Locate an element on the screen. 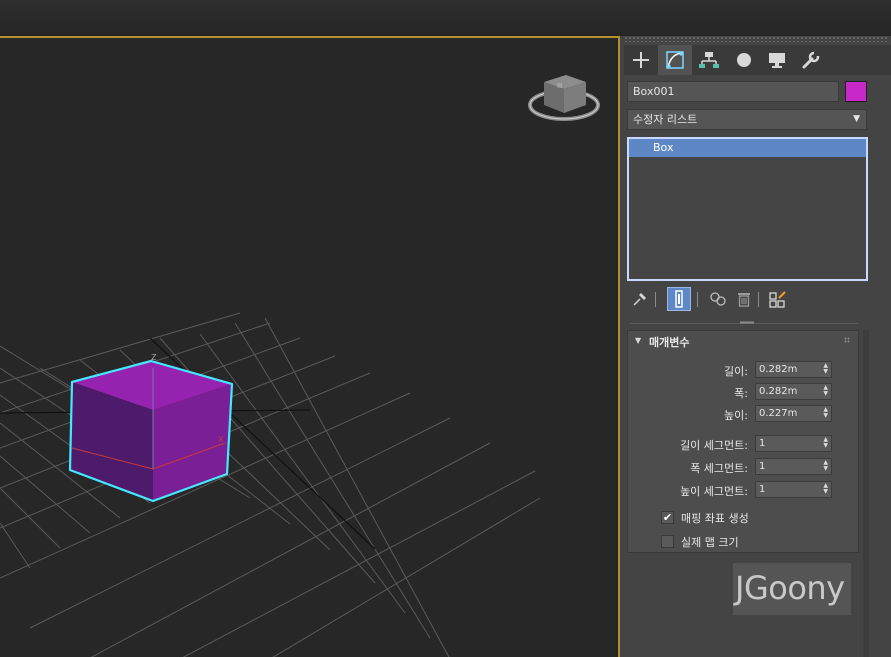 The height and width of the screenshot is (657, 891). wrench-icon is located at coordinates (811, 60).